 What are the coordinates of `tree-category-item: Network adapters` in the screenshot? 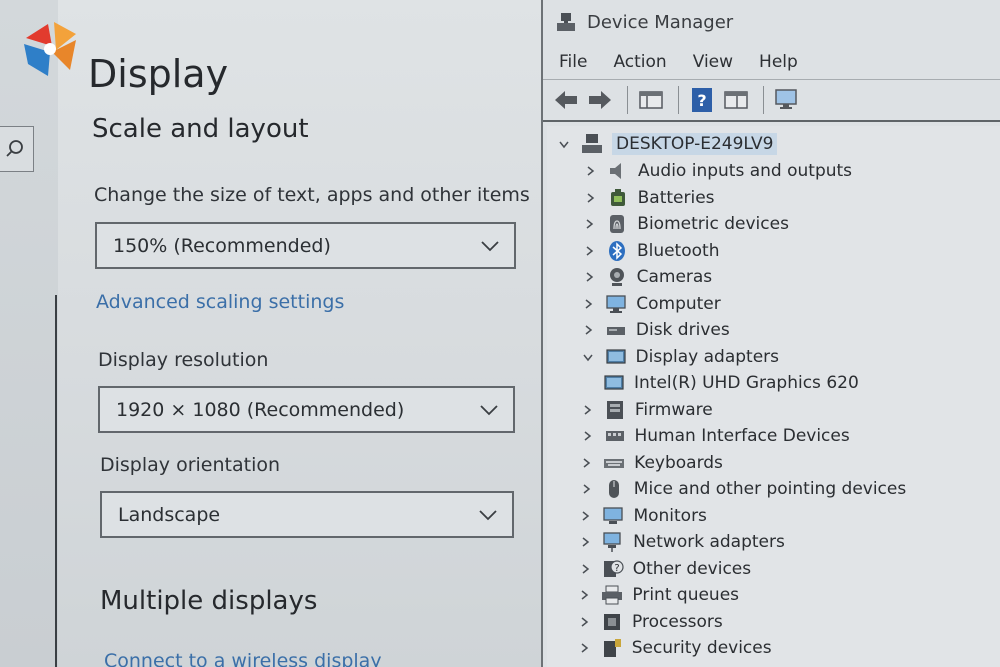 It's located at (681, 542).